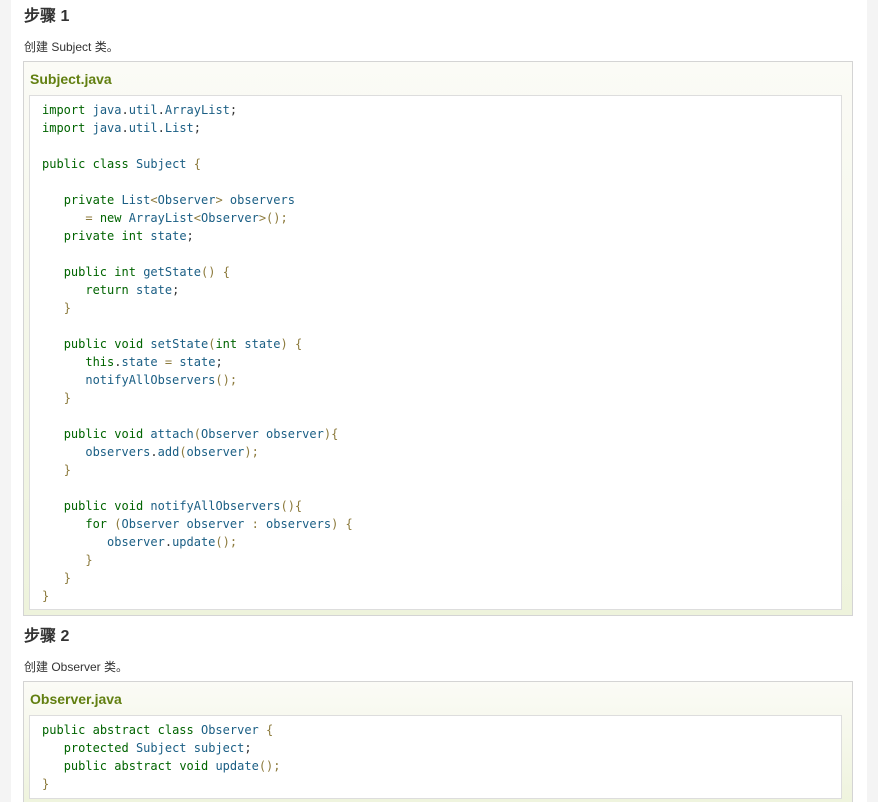 This screenshot has width=878, height=802. What do you see at coordinates (158, 730) in the screenshot?
I see `code-line: public abstract class Observer {` at bounding box center [158, 730].